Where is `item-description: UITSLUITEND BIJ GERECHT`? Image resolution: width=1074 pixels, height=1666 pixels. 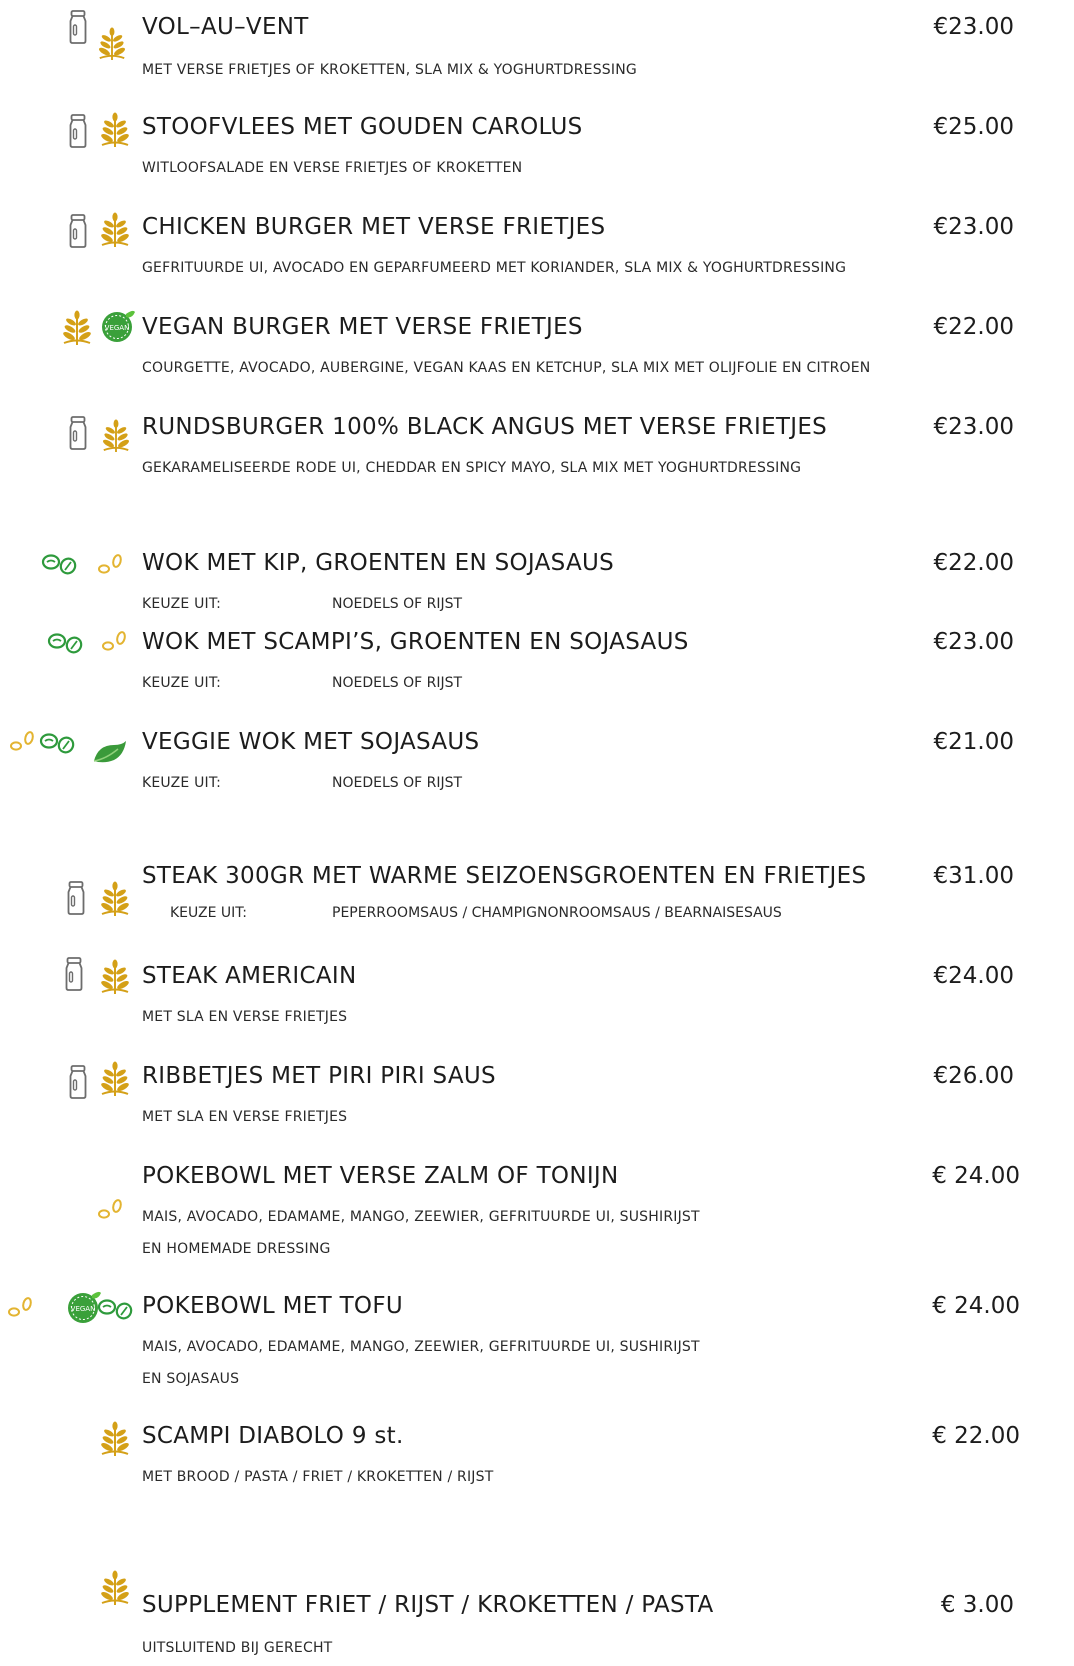 item-description: UITSLUITEND BIJ GERECHT is located at coordinates (237, 1648).